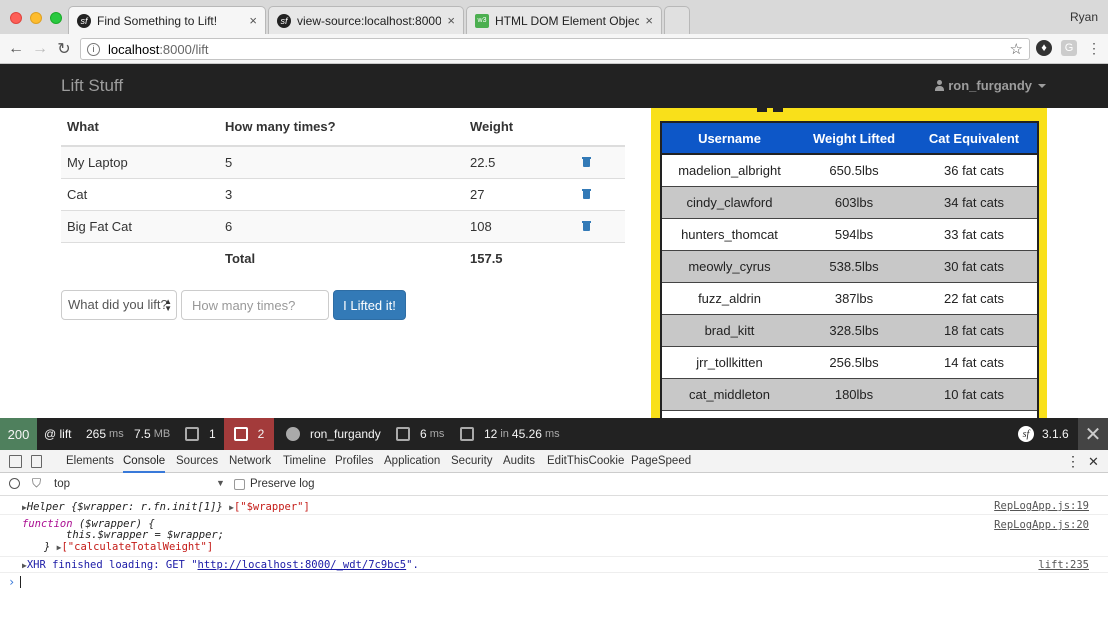  I want to click on new-tab-button, so click(677, 20).